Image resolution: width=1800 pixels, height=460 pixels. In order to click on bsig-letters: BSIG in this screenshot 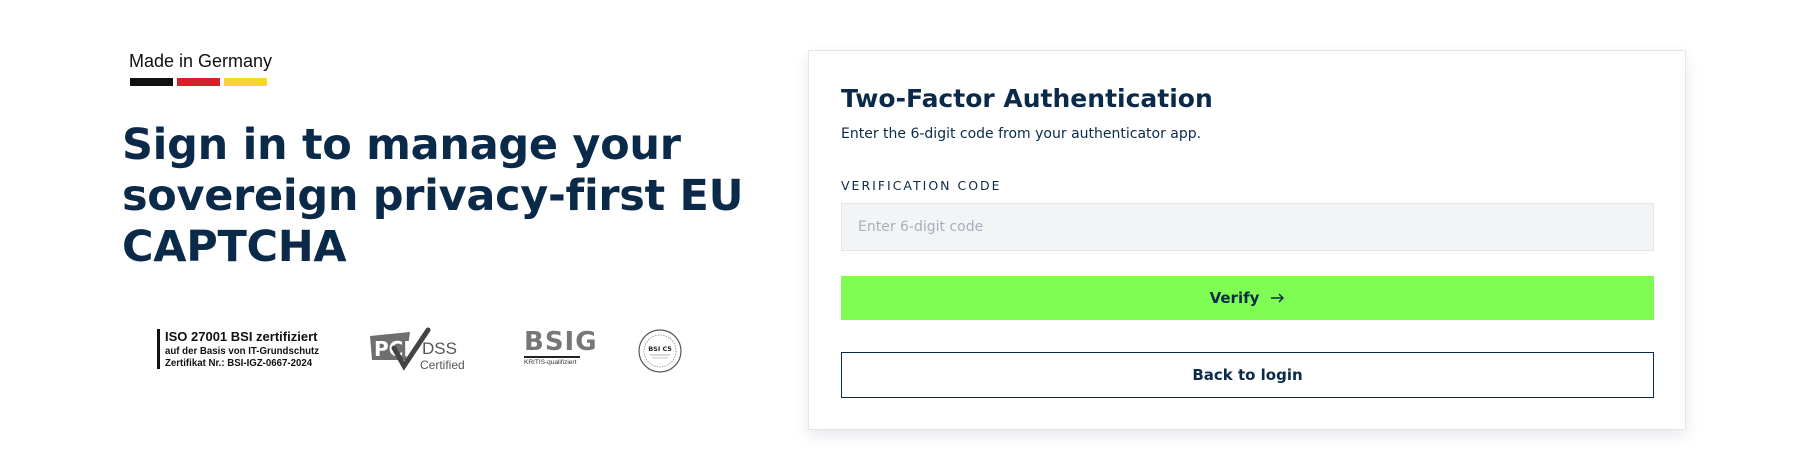, I will do `click(561, 342)`.